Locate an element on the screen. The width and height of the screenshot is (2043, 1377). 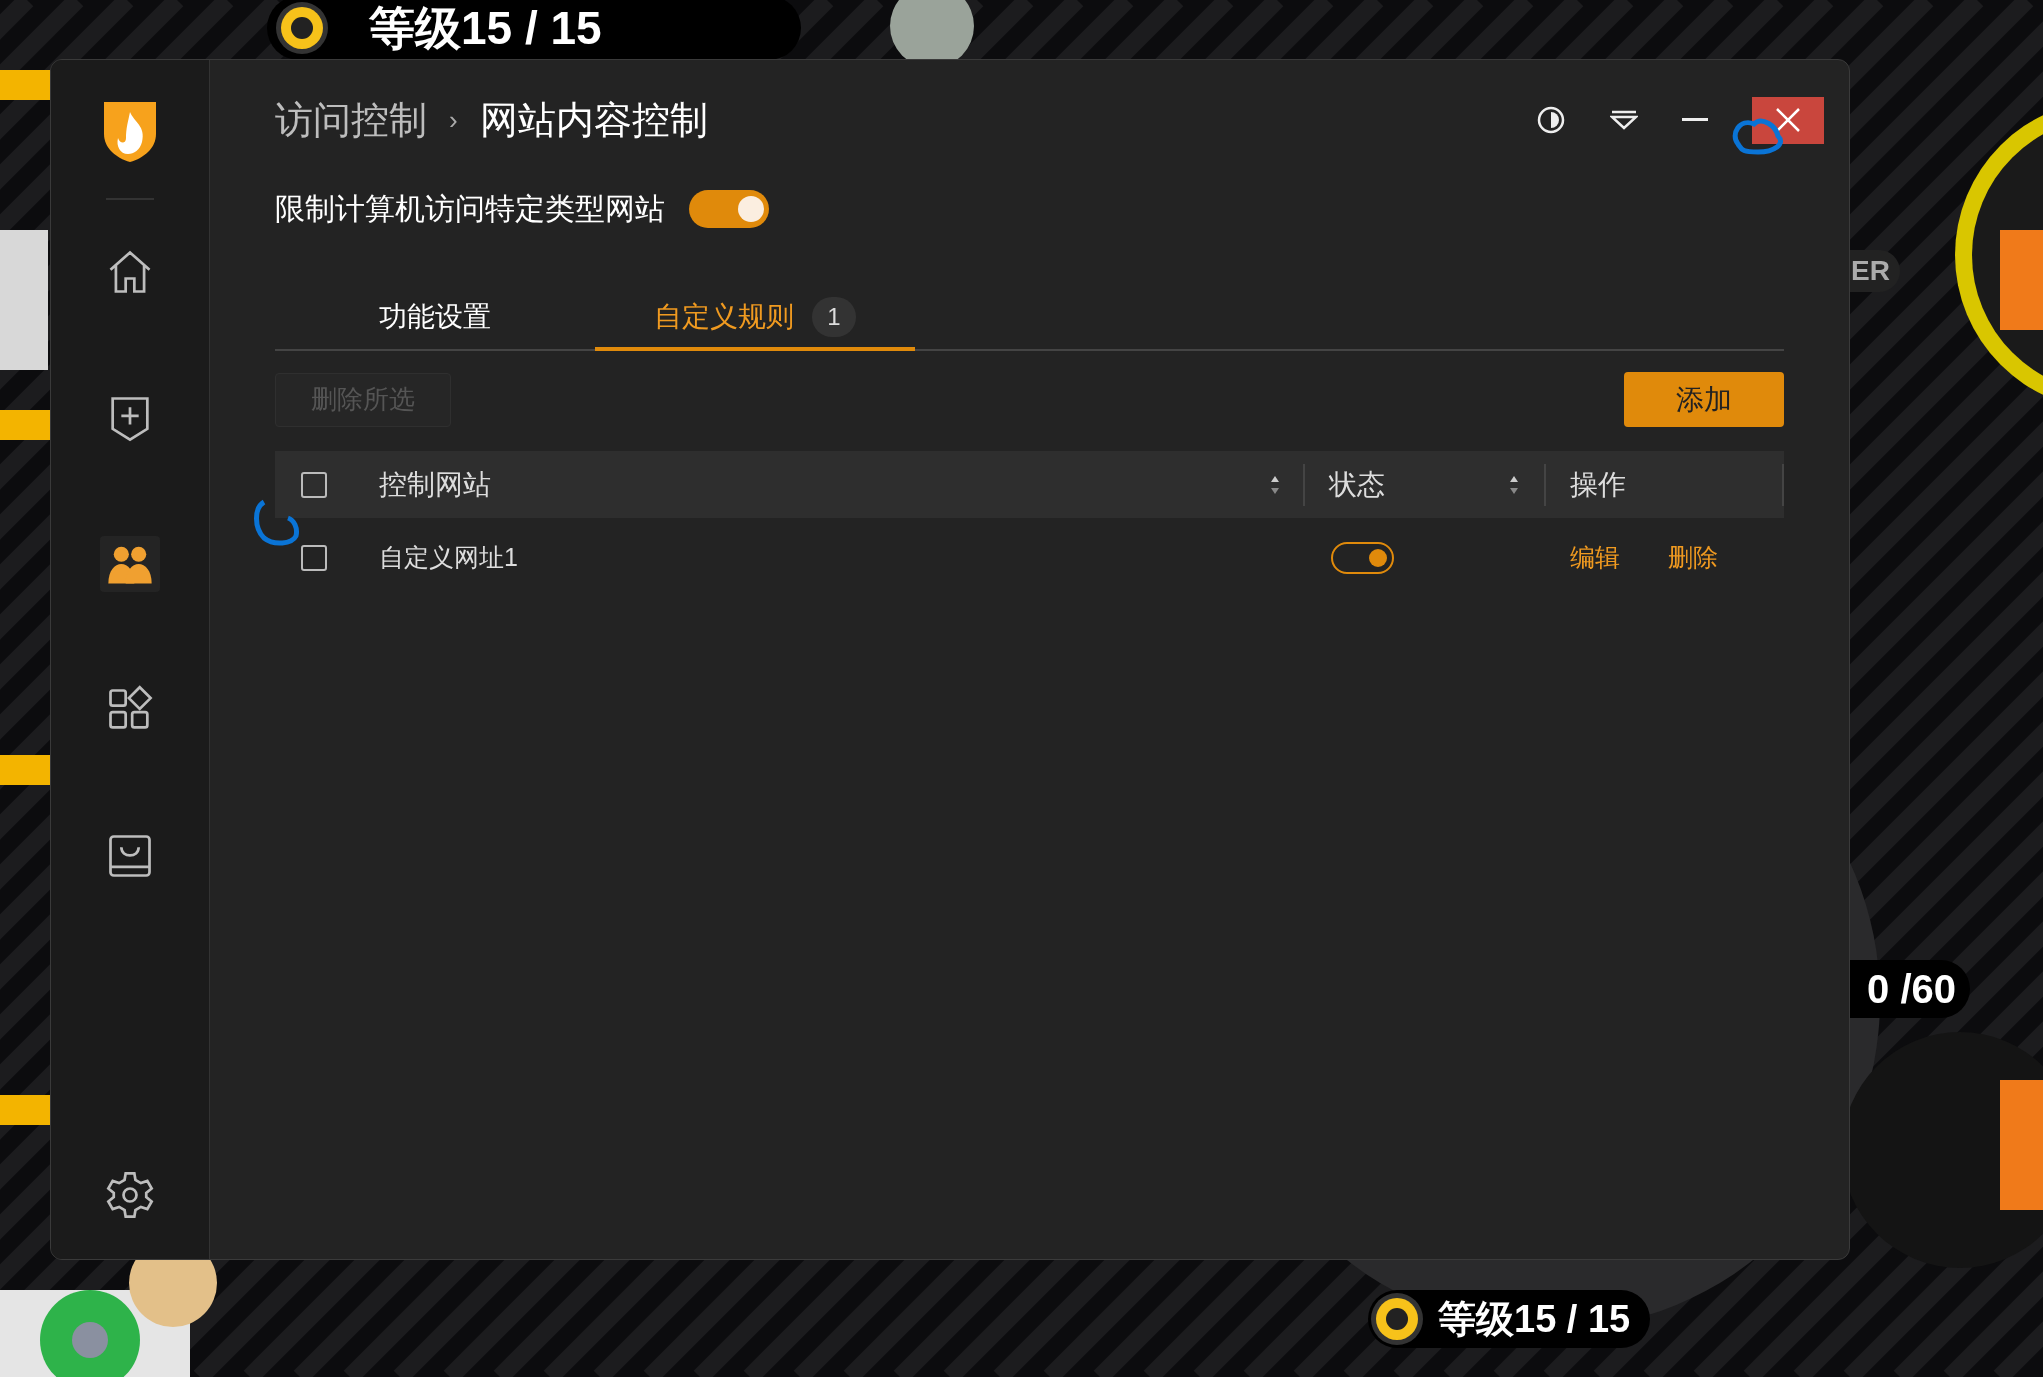
action-link: 编辑 is located at coordinates (1595, 558).